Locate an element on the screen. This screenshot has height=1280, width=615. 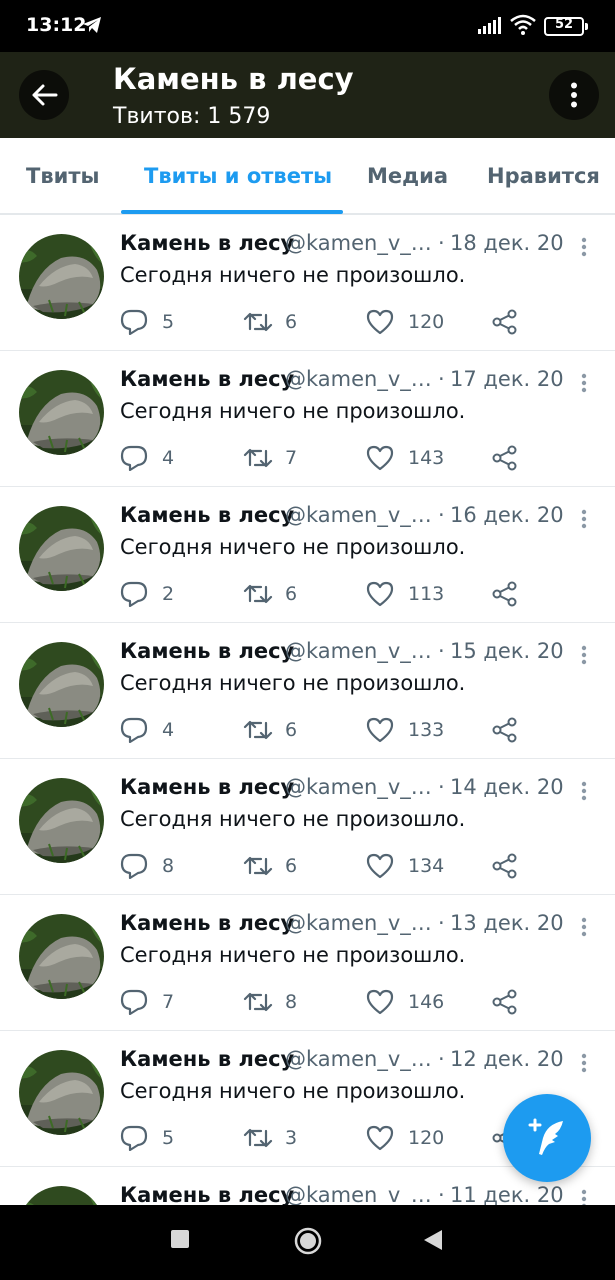
retweet-button: 7 is located at coordinates (270, 458).